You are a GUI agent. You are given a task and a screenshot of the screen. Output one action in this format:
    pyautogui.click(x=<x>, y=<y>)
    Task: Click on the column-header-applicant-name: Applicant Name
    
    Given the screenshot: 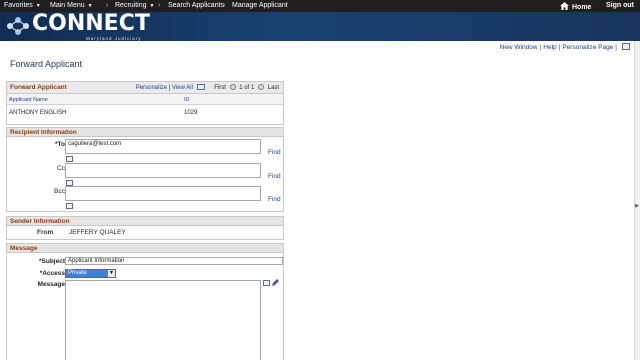 What is the action you would take?
    pyautogui.click(x=28, y=100)
    